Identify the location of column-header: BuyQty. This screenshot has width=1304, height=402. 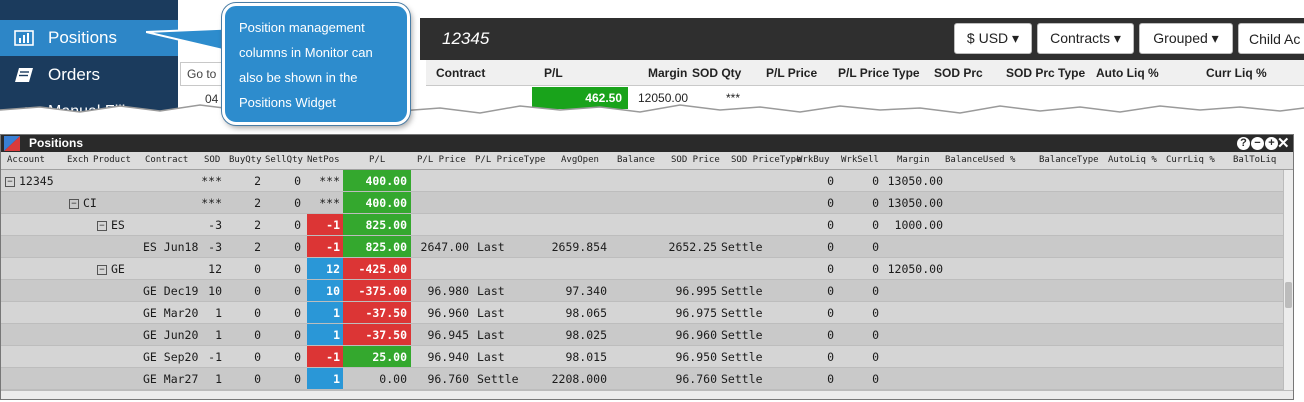
(245, 160).